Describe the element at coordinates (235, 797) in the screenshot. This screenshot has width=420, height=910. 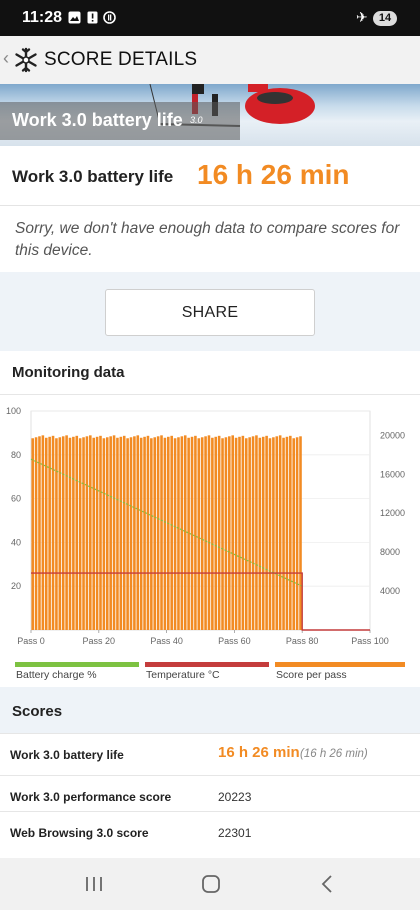
I see `score-row-value: 20223` at that location.